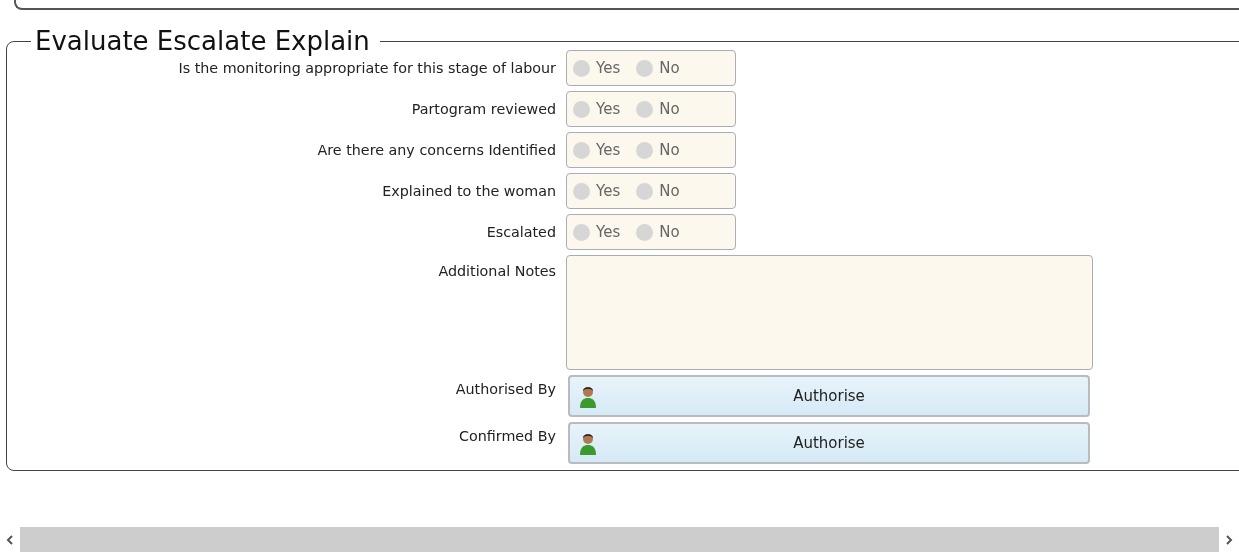 The image size is (1239, 552). What do you see at coordinates (1229, 539) in the screenshot?
I see `scroll-right-icon` at bounding box center [1229, 539].